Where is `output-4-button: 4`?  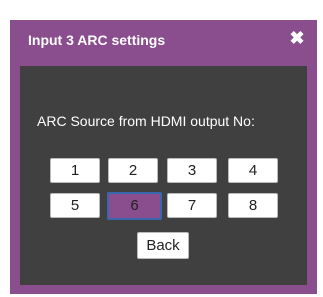 output-4-button: 4 is located at coordinates (253, 170).